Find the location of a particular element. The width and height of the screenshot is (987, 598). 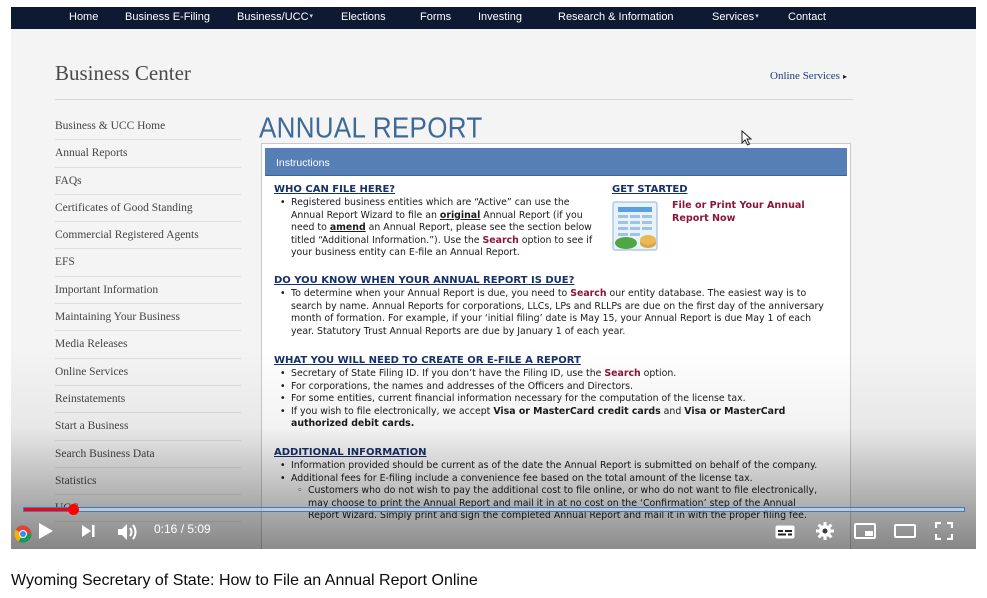

time-current: 0:16 is located at coordinates (166, 529).